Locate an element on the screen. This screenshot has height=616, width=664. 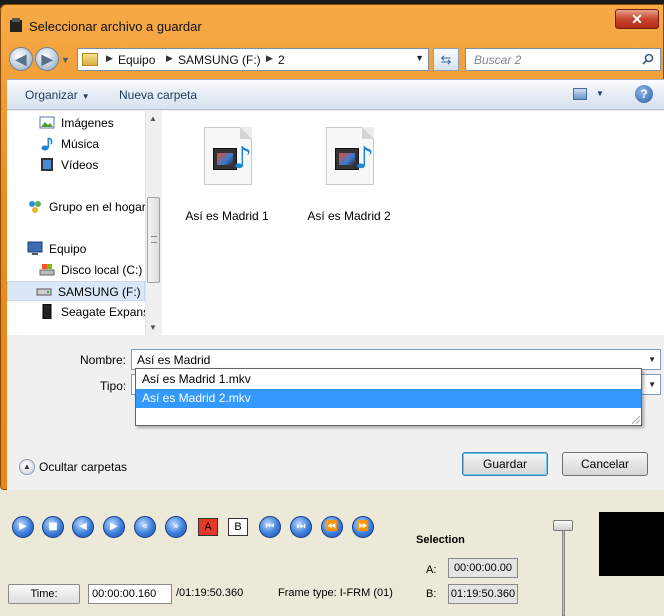
nav-item-imagenes: Imágenes is located at coordinates (79, 123).